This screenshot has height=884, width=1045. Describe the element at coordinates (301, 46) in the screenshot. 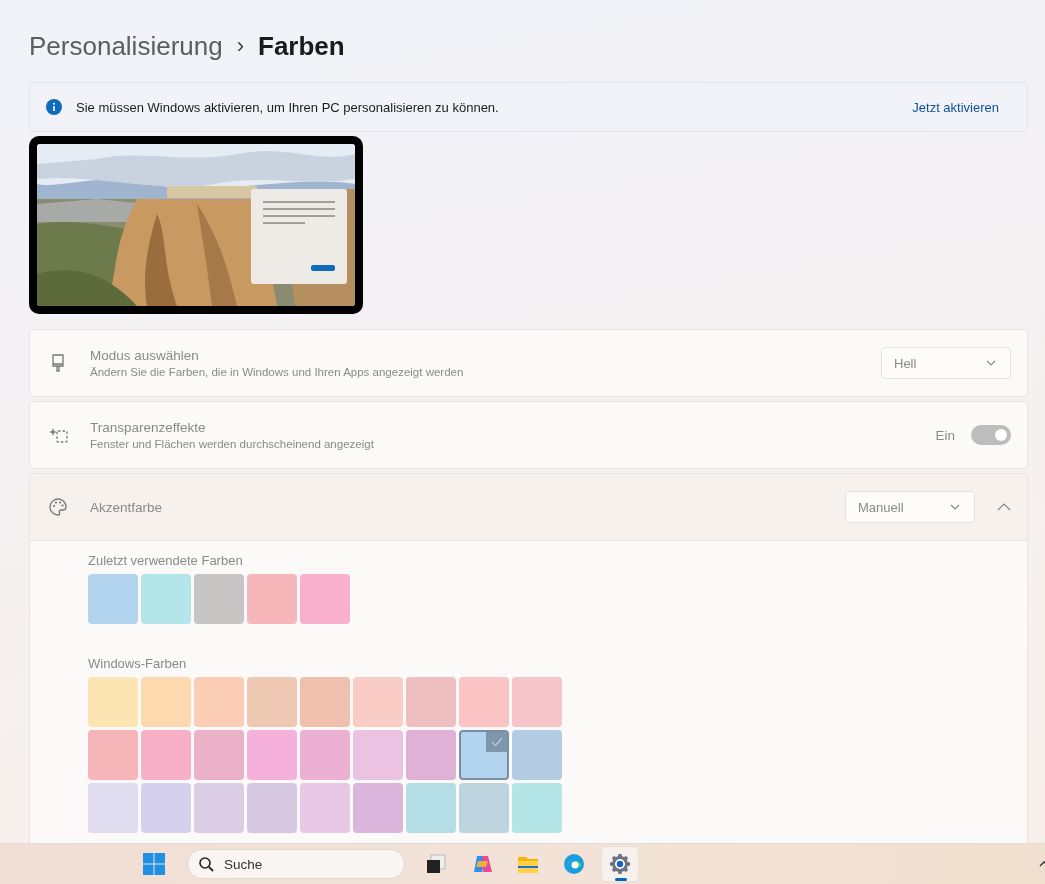

I see `page-title: Farben` at that location.